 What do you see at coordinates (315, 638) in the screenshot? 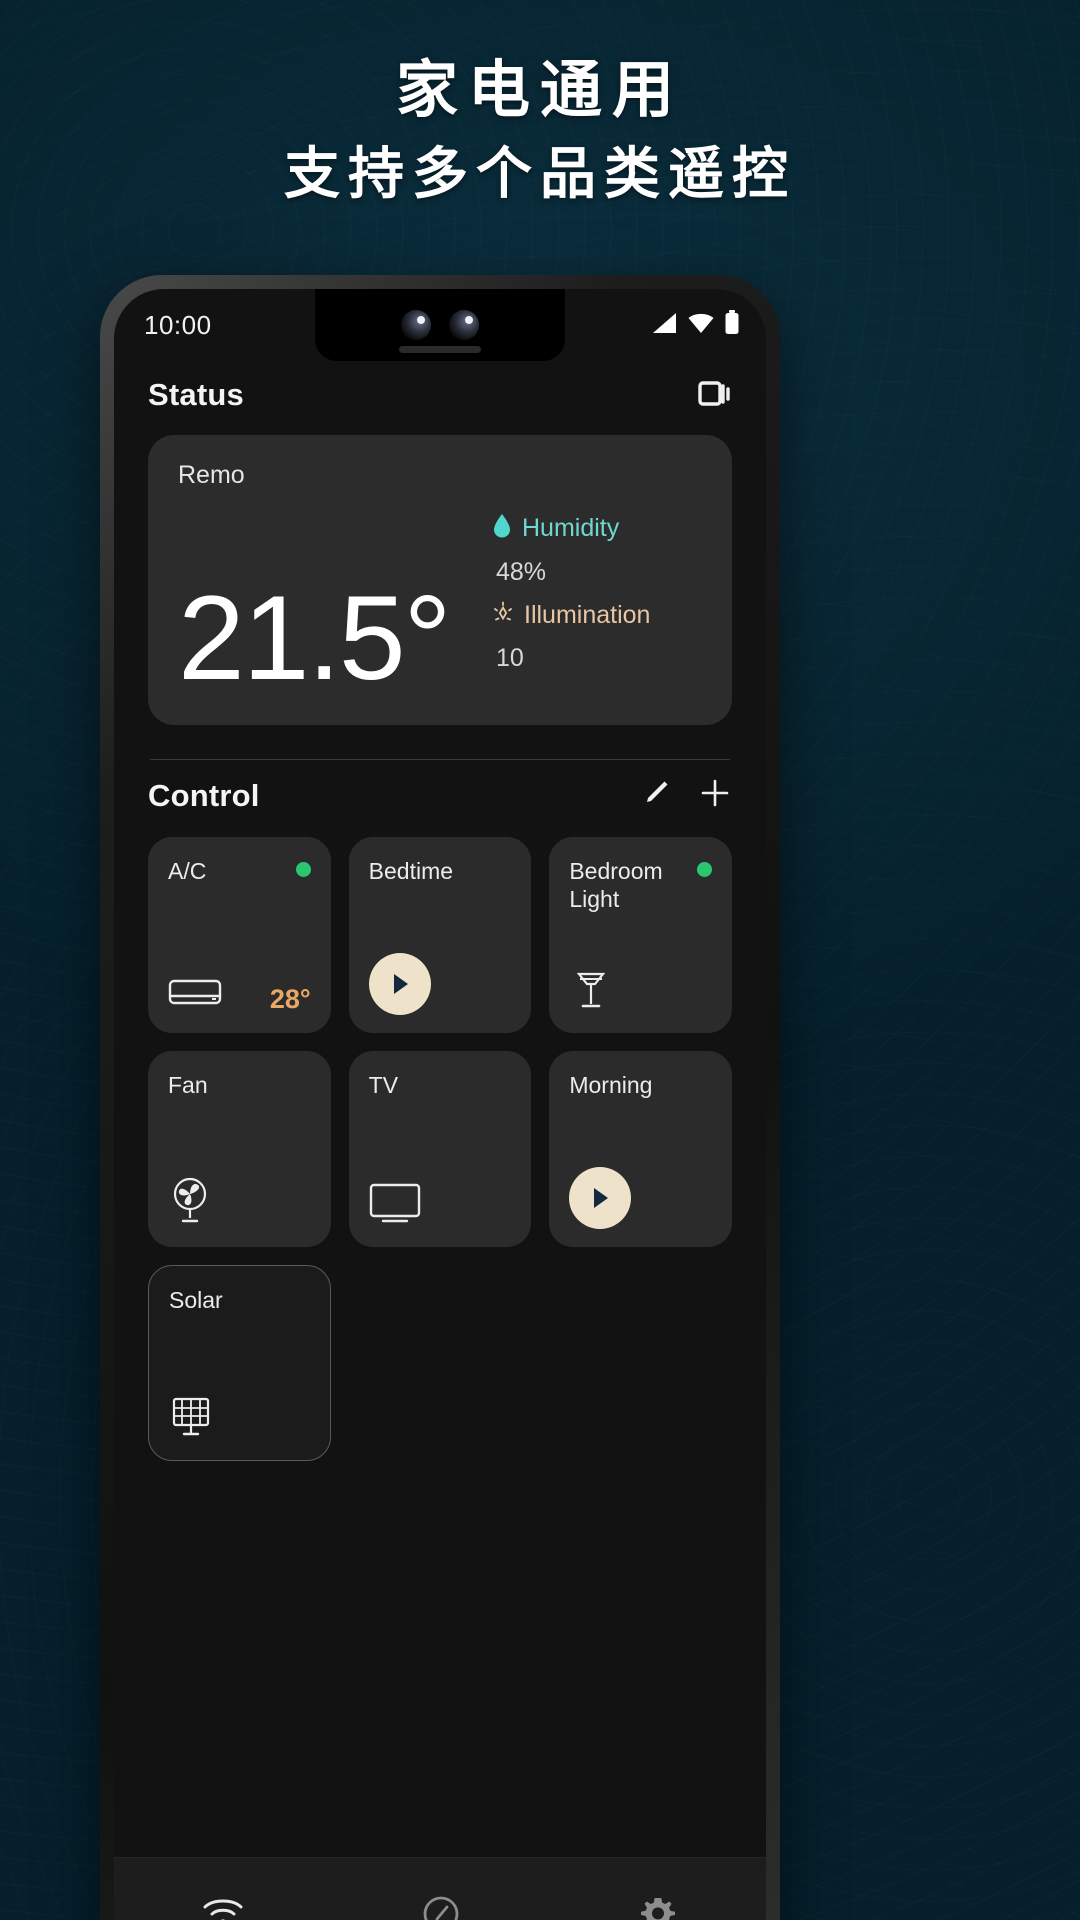
I see `temperature-reading: 21.5°` at bounding box center [315, 638].